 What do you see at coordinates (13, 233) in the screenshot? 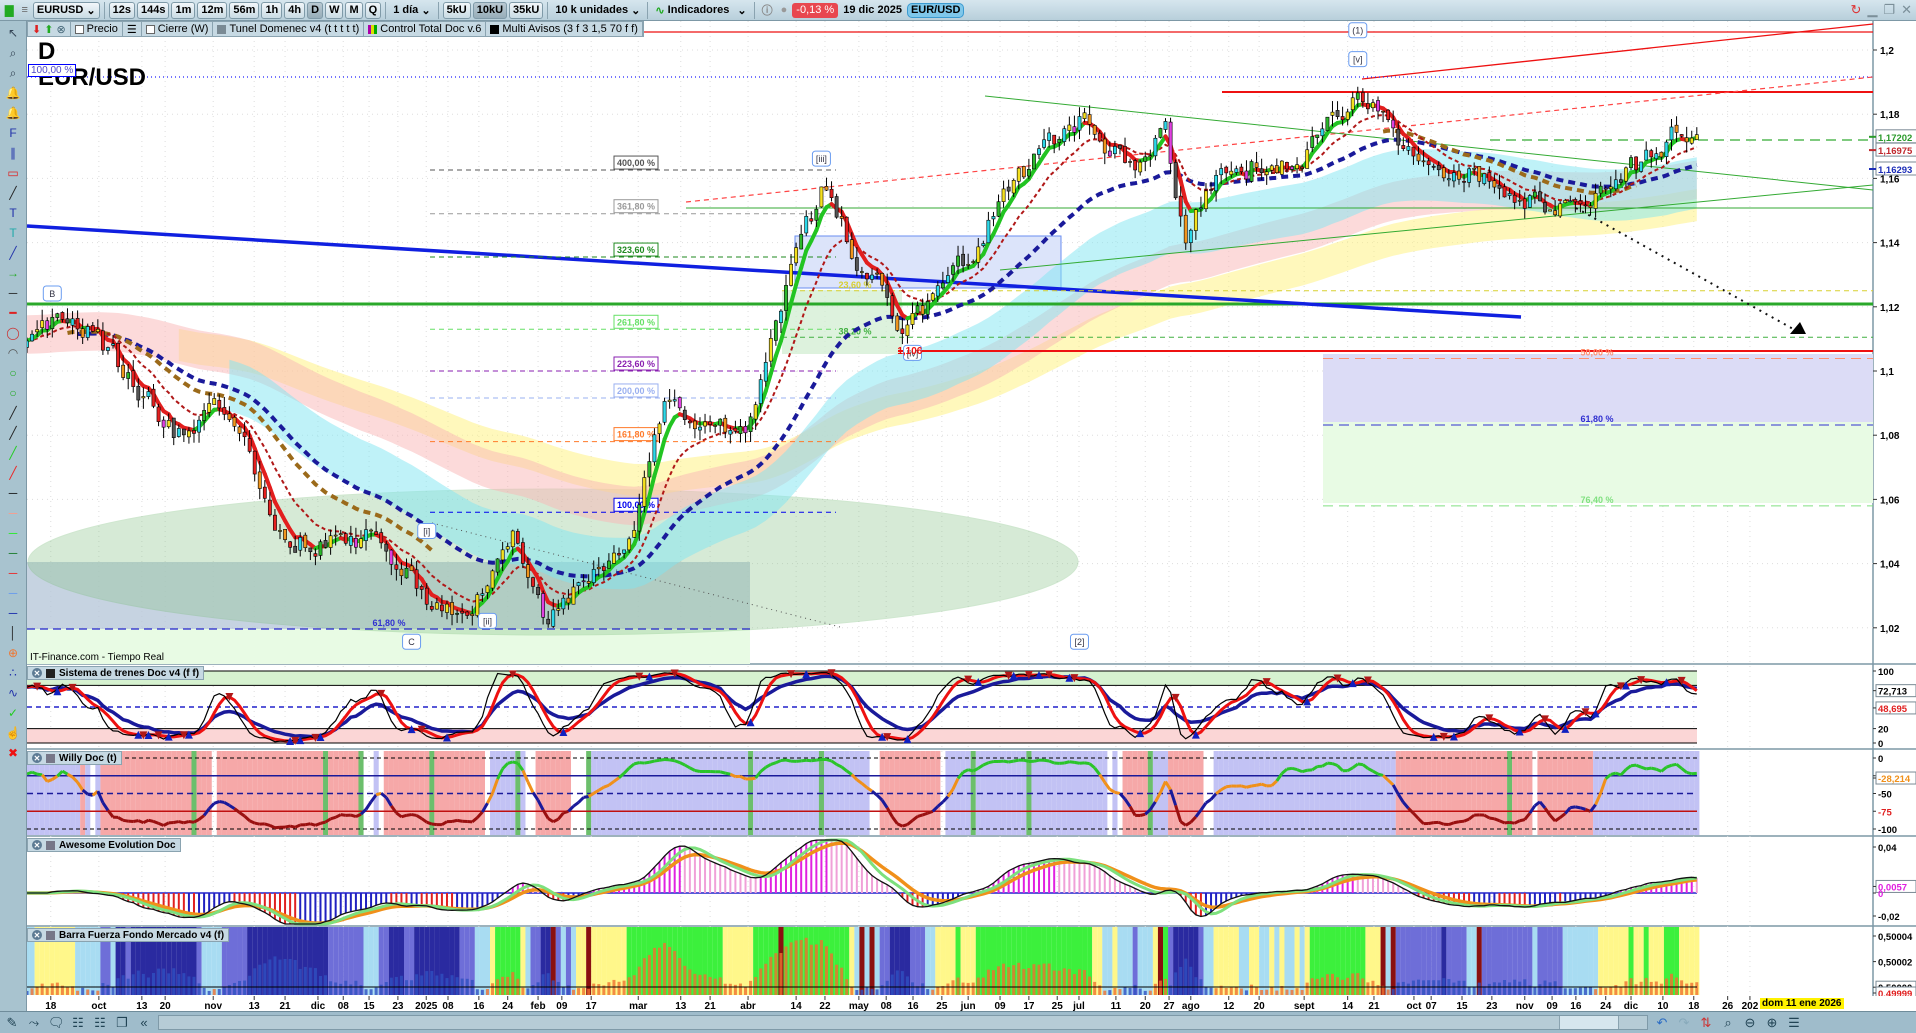
I see `text2-icon: T` at bounding box center [13, 233].